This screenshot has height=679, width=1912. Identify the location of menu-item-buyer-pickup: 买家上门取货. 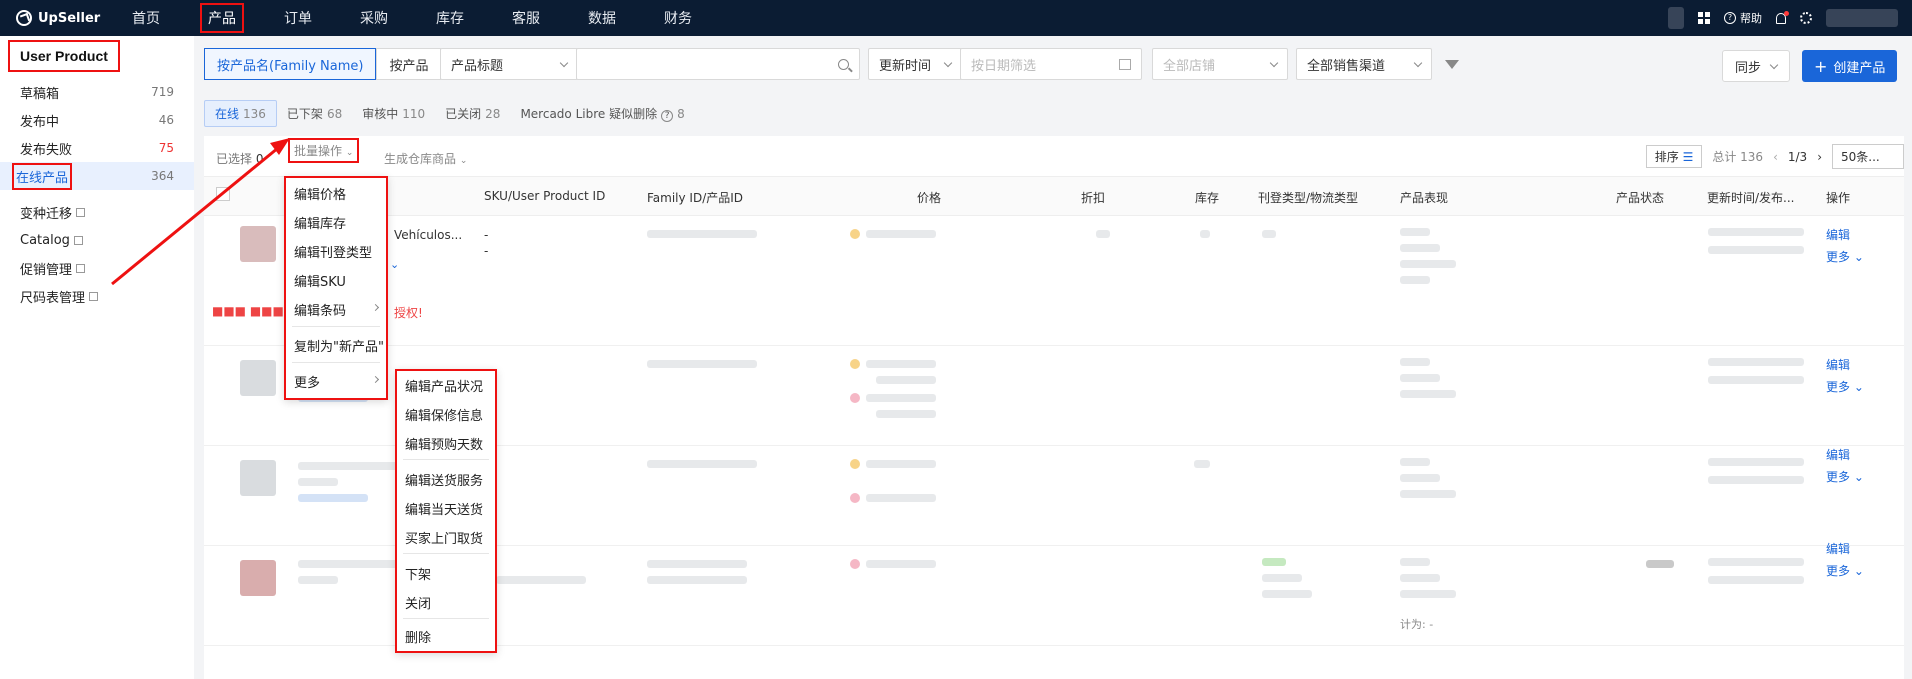
(444, 537).